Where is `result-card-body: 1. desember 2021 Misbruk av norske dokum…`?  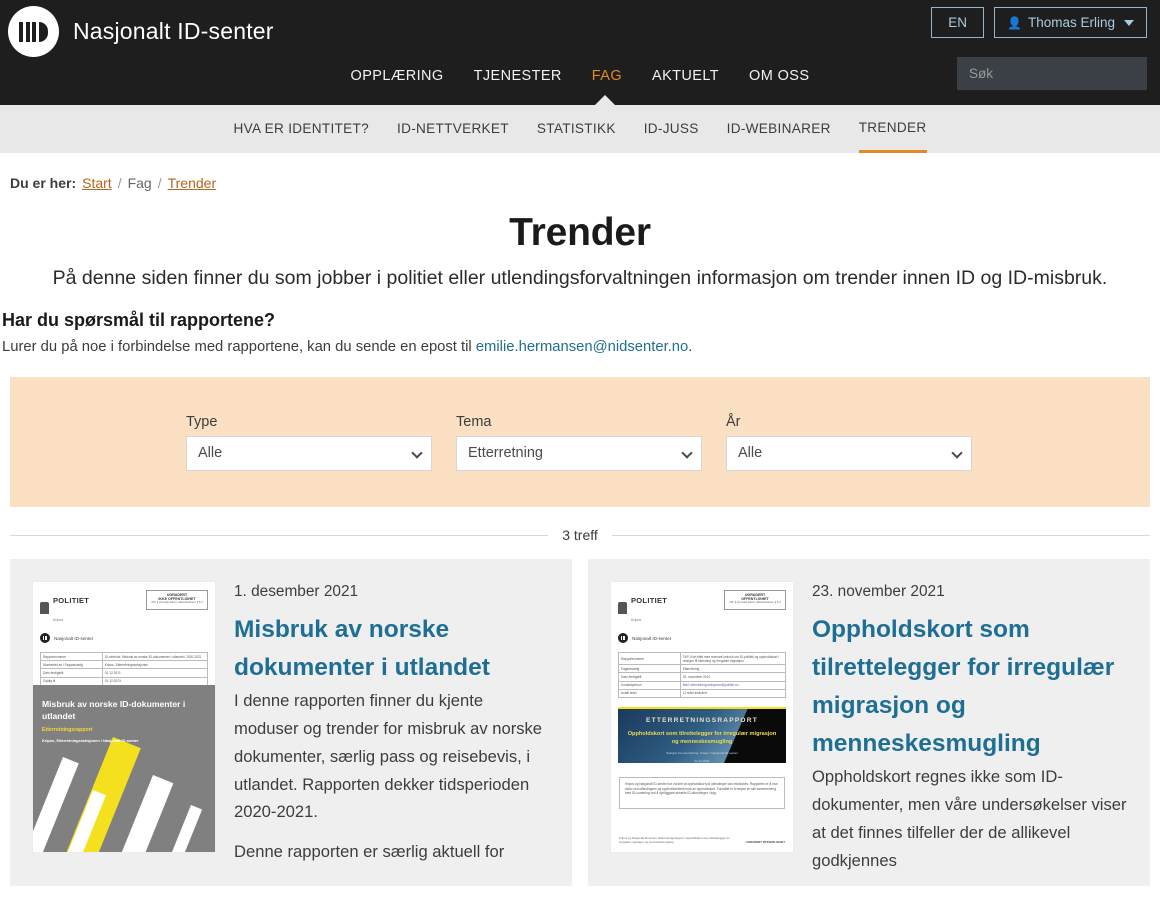
result-card-body: 1. desember 2021 Misbruk av norske dokum… is located at coordinates (393, 733).